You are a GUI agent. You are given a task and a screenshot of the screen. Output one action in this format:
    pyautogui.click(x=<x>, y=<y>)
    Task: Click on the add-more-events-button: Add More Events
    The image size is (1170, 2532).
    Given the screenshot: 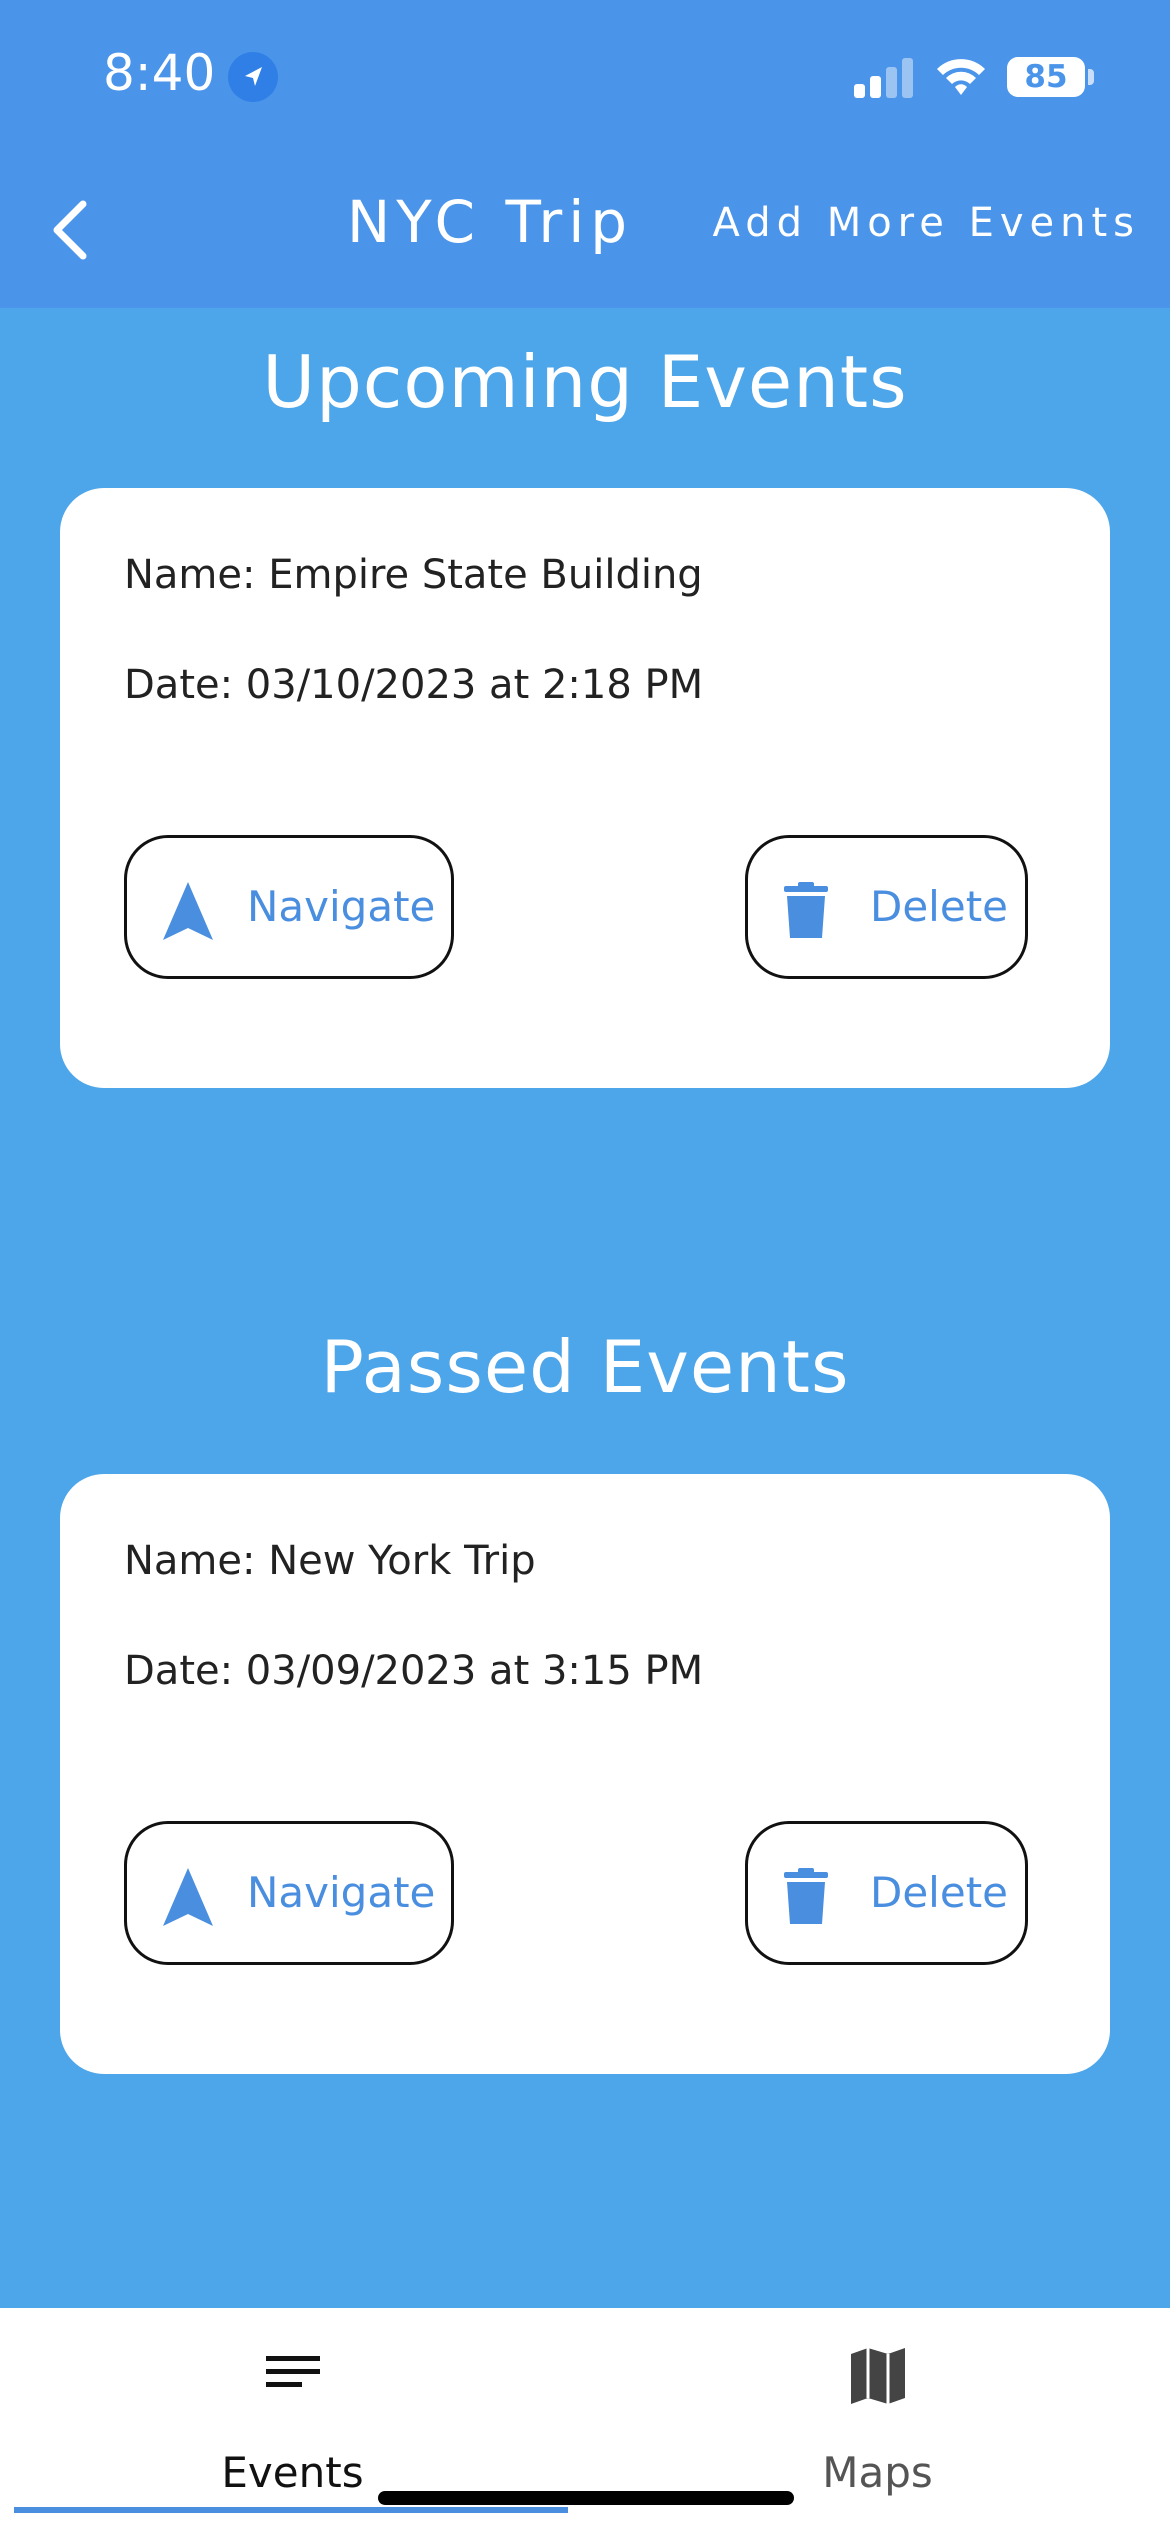 What is the action you would take?
    pyautogui.click(x=926, y=223)
    